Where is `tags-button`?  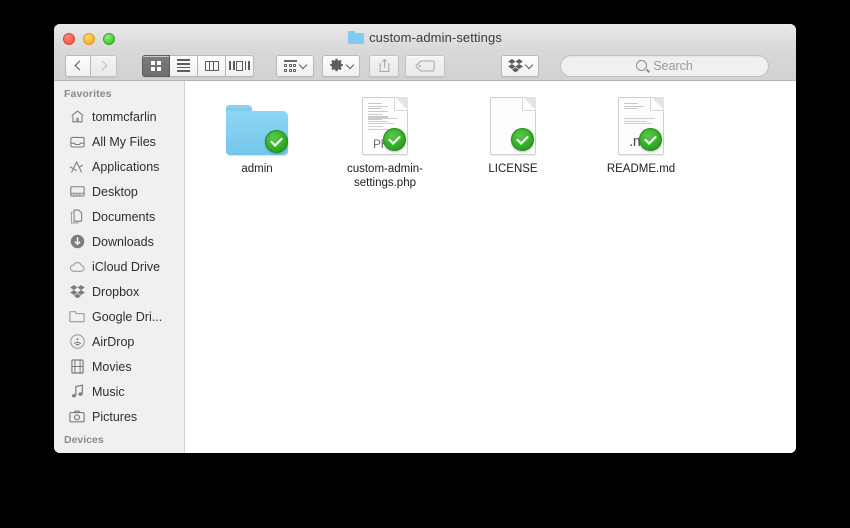
tags-button is located at coordinates (425, 65).